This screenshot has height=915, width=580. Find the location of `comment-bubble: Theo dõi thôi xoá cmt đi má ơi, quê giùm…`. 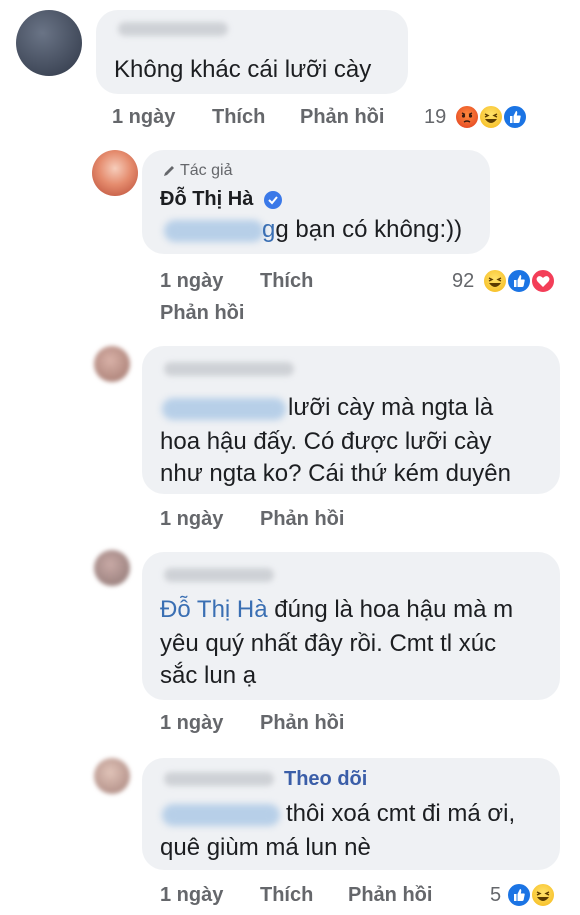

comment-bubble: Theo dõi thôi xoá cmt đi má ơi, quê giùm… is located at coordinates (351, 814).